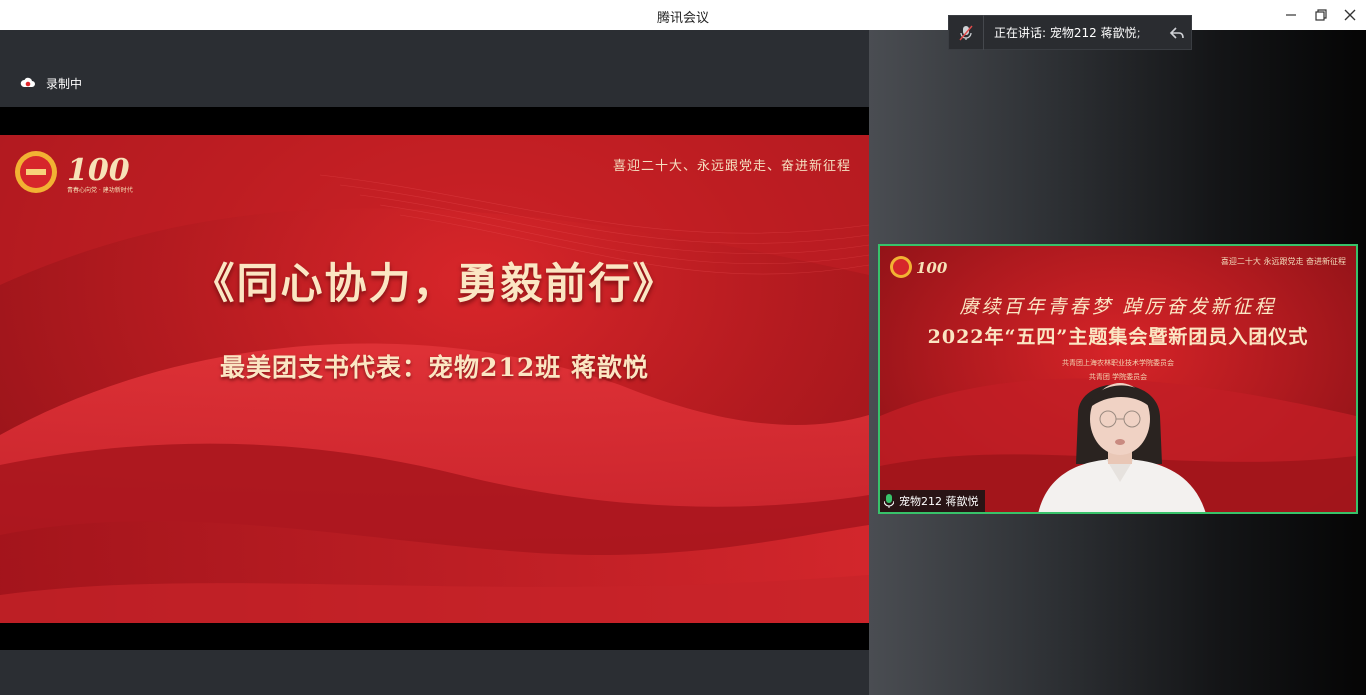  I want to click on participant-name: 宠物212 蒋歆悦, so click(939, 501).